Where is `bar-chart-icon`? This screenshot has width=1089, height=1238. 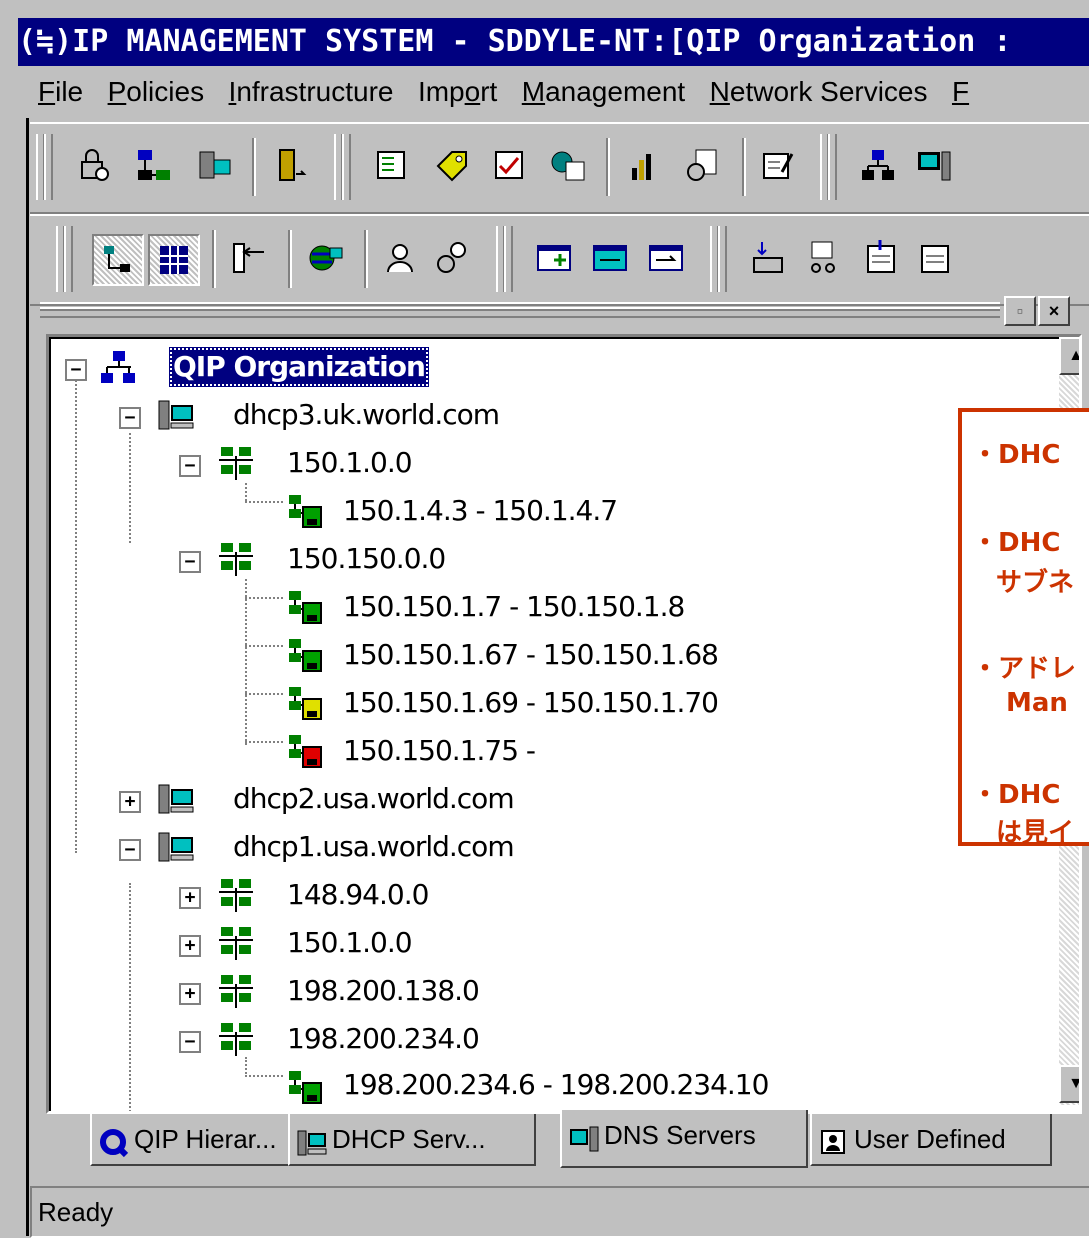
bar-chart-icon is located at coordinates (644, 166).